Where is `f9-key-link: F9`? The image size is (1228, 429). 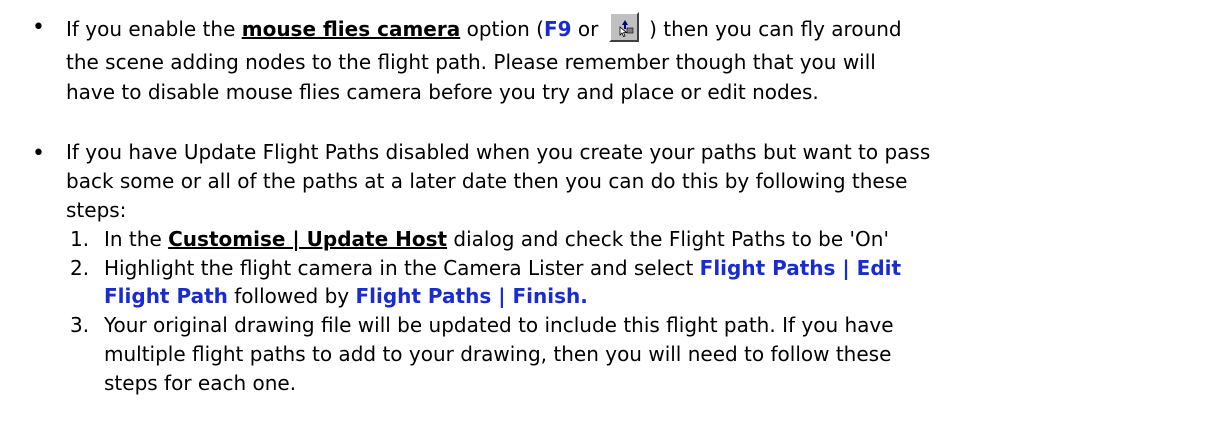 f9-key-link: F9 is located at coordinates (558, 29).